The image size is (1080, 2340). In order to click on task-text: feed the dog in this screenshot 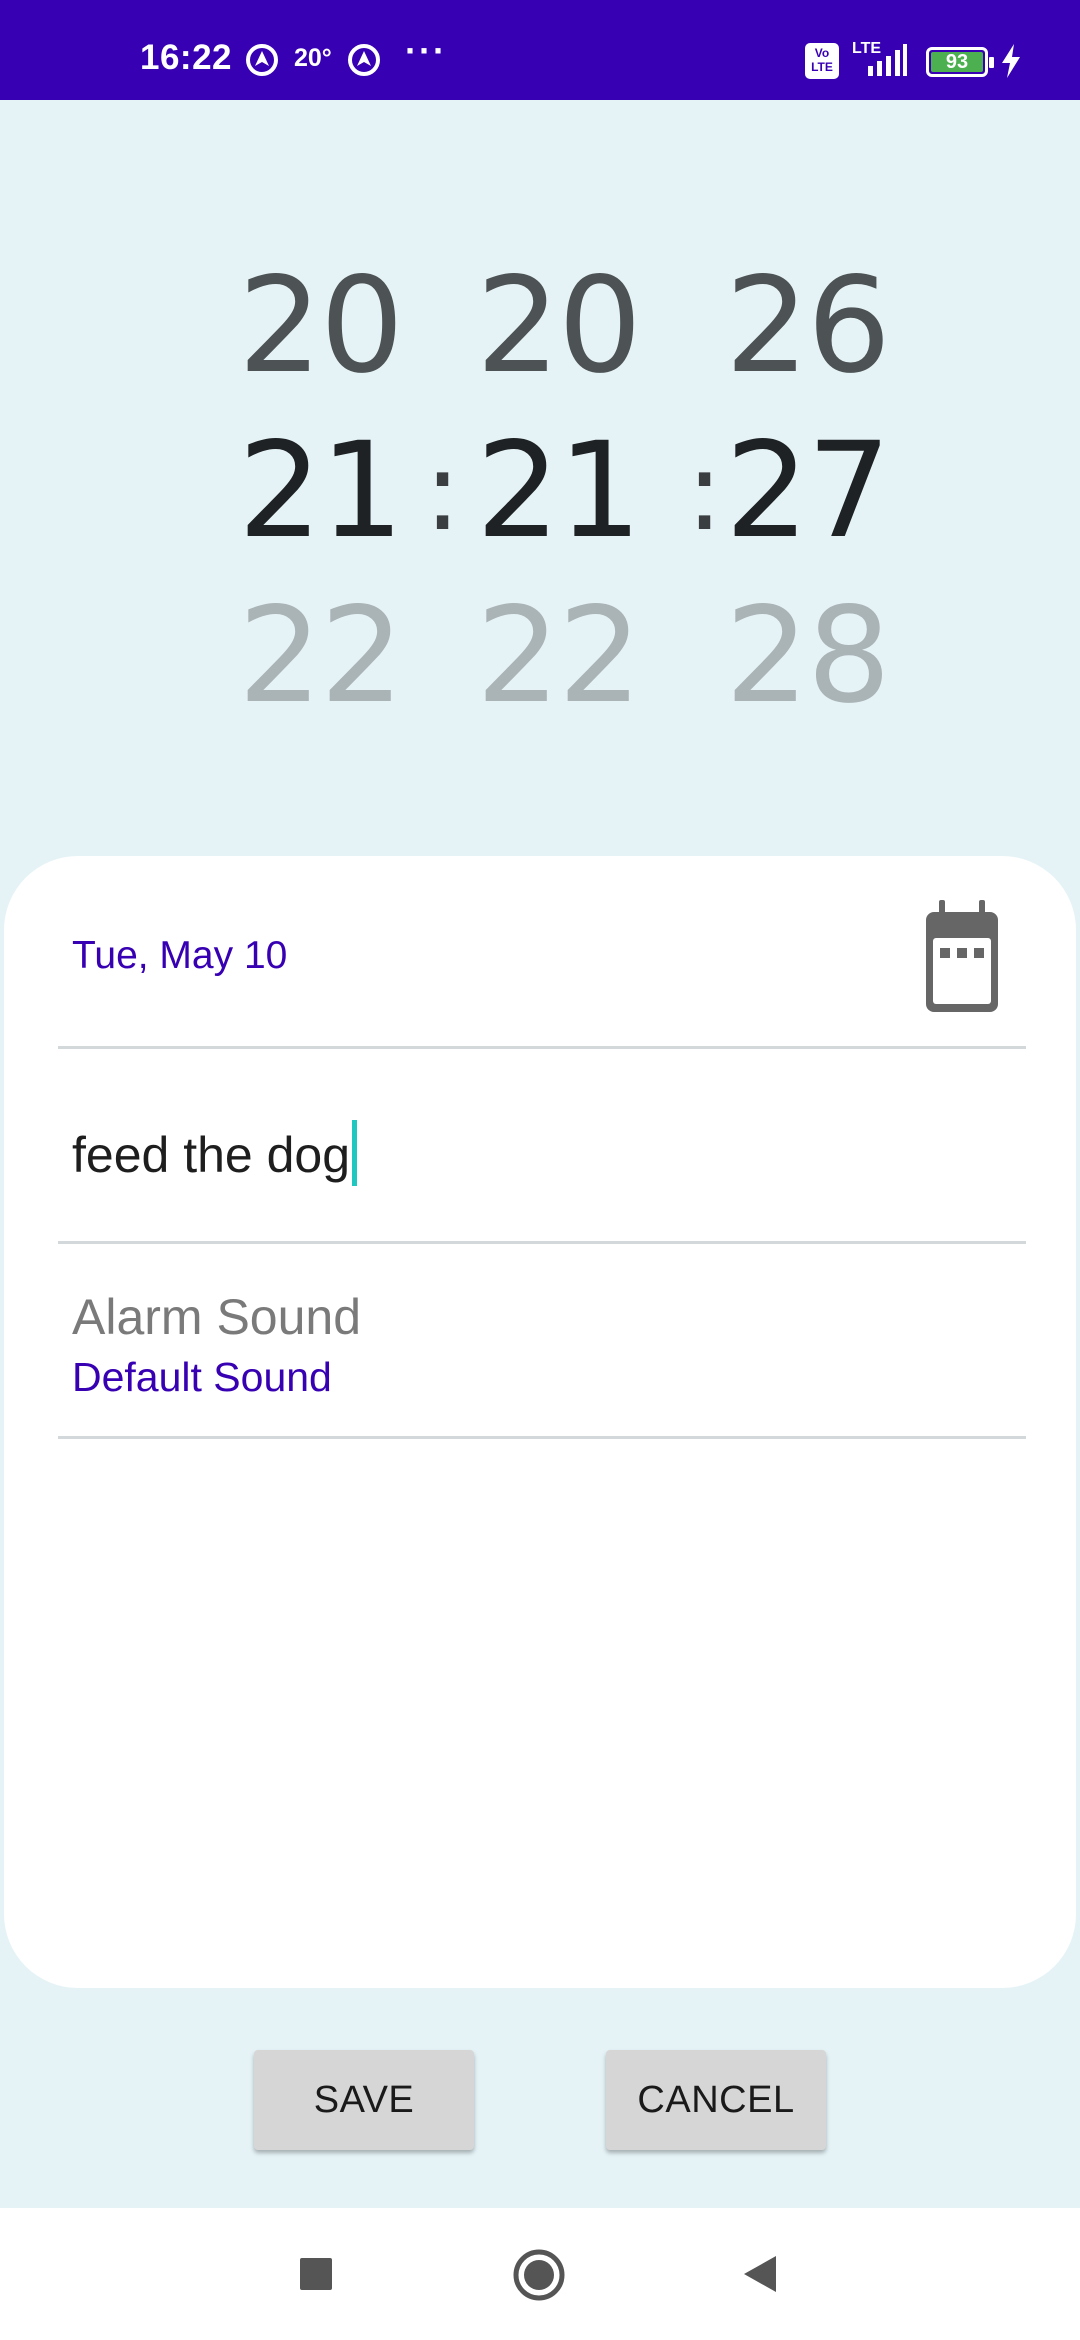, I will do `click(211, 1155)`.